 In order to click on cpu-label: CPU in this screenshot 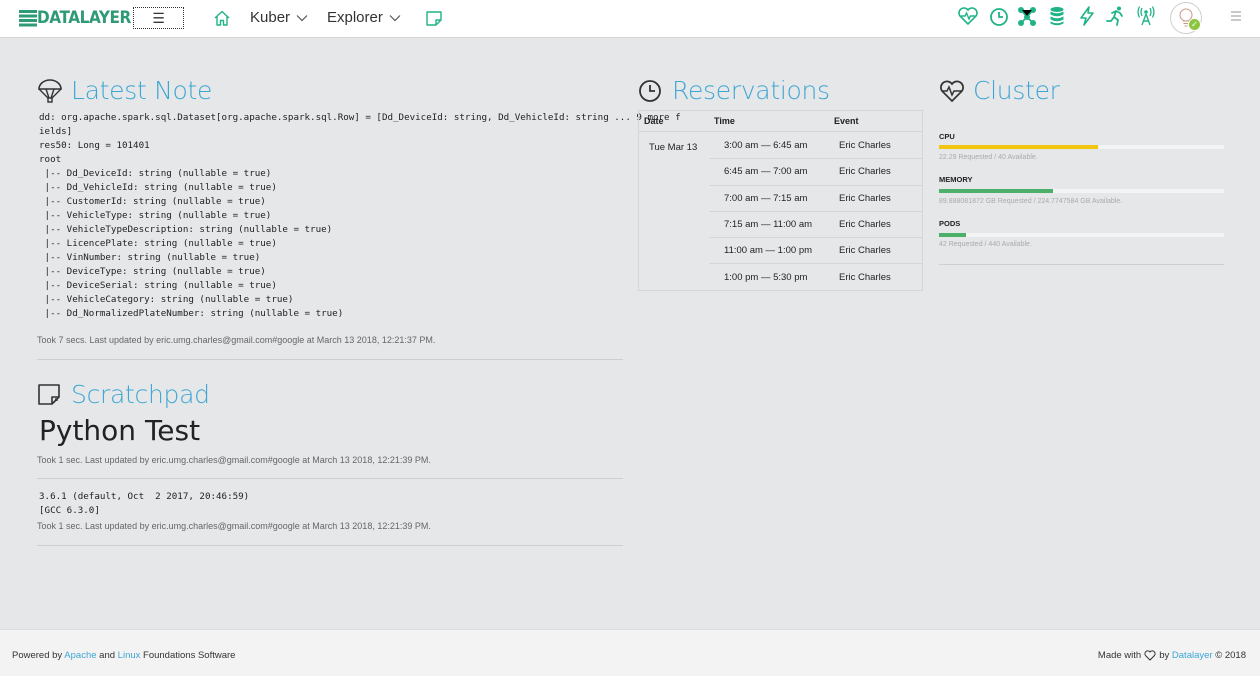, I will do `click(947, 136)`.